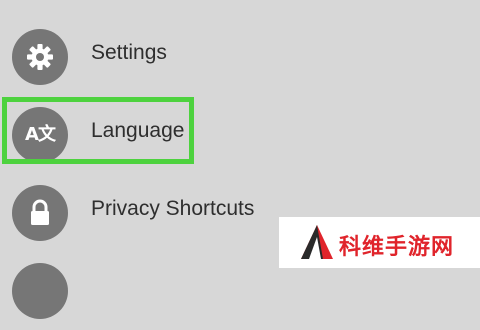 The width and height of the screenshot is (480, 330). I want to click on menu-item-settings-label: Settings, so click(129, 52).